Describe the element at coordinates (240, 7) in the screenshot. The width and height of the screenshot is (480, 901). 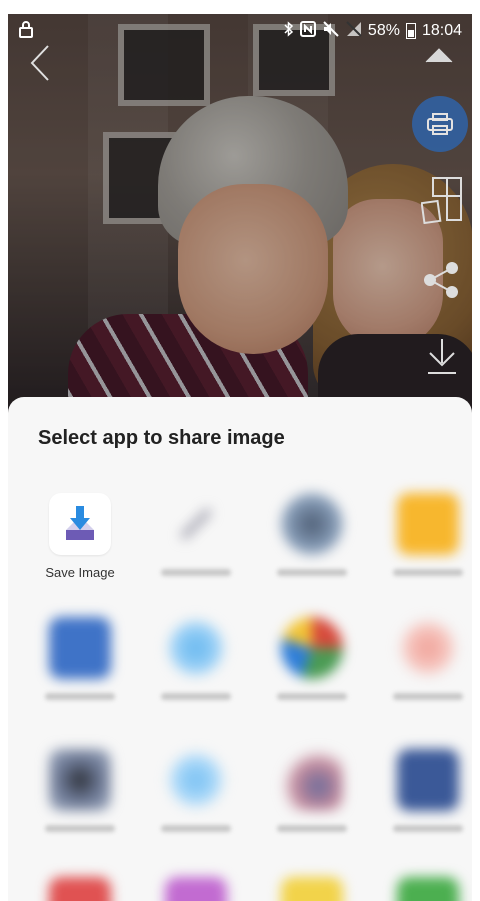
I see `screen-frame-top` at that location.